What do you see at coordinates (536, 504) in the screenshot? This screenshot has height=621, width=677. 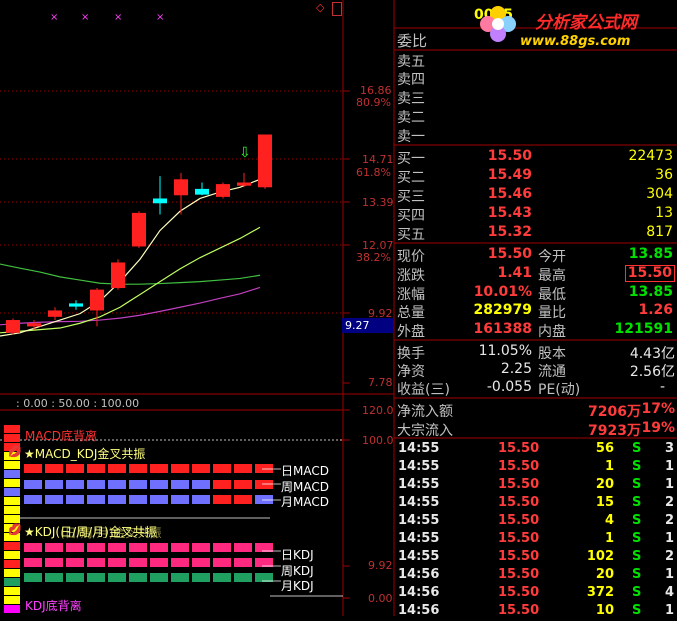 I see `tick-row: 14:55 15.50 15 S 2` at bounding box center [536, 504].